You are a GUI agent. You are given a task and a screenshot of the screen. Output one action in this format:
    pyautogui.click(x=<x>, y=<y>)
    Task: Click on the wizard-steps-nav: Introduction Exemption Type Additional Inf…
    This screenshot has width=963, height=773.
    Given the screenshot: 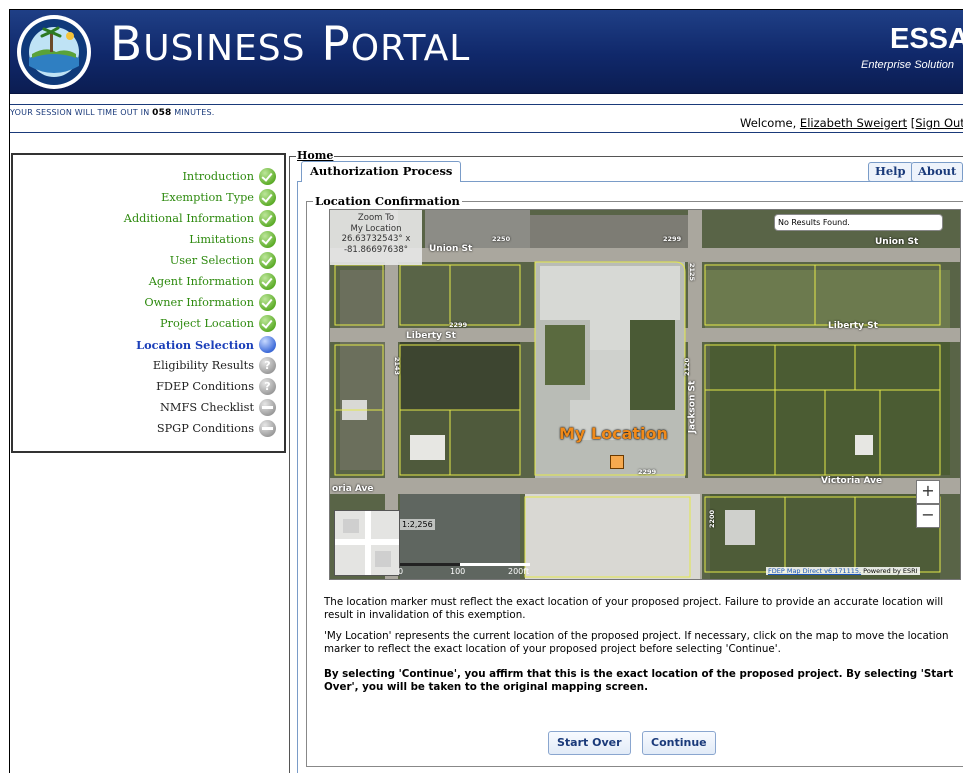 What is the action you would take?
    pyautogui.click(x=148, y=303)
    